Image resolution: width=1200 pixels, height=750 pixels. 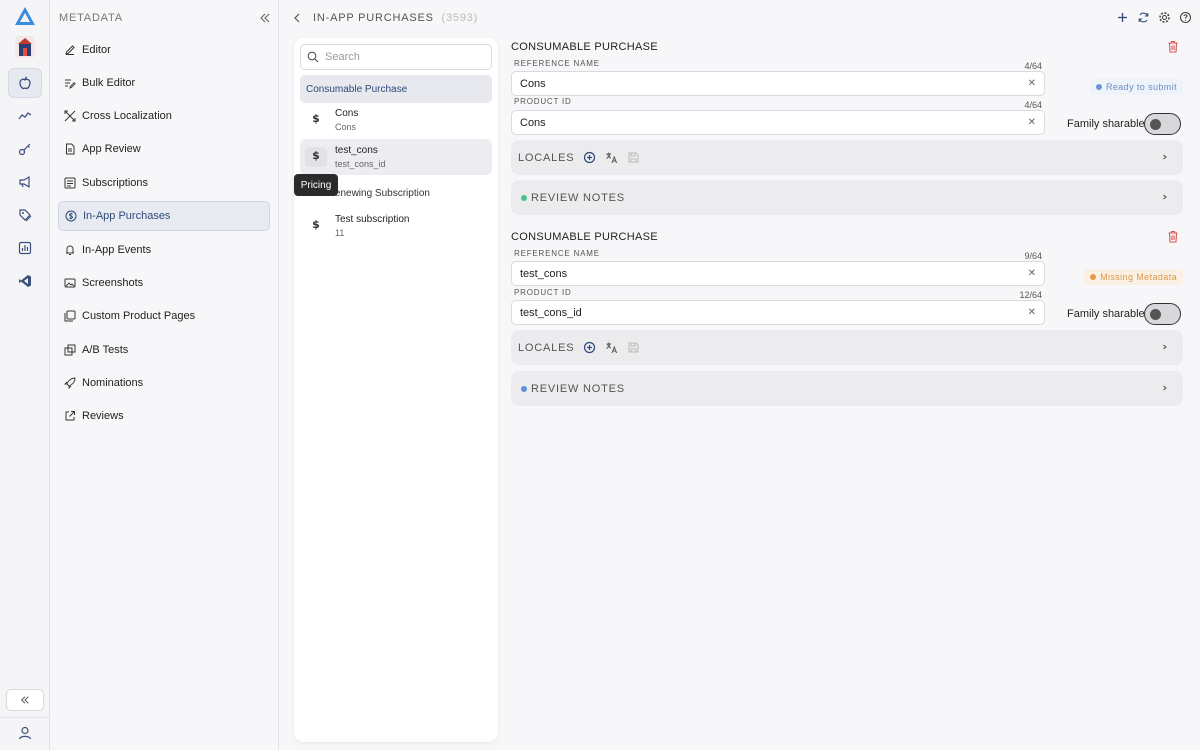 I want to click on product-id-field: Cons ✕, so click(x=778, y=122).